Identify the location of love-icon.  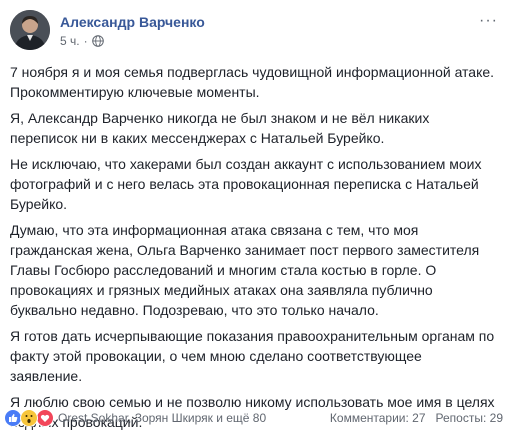
(45, 418).